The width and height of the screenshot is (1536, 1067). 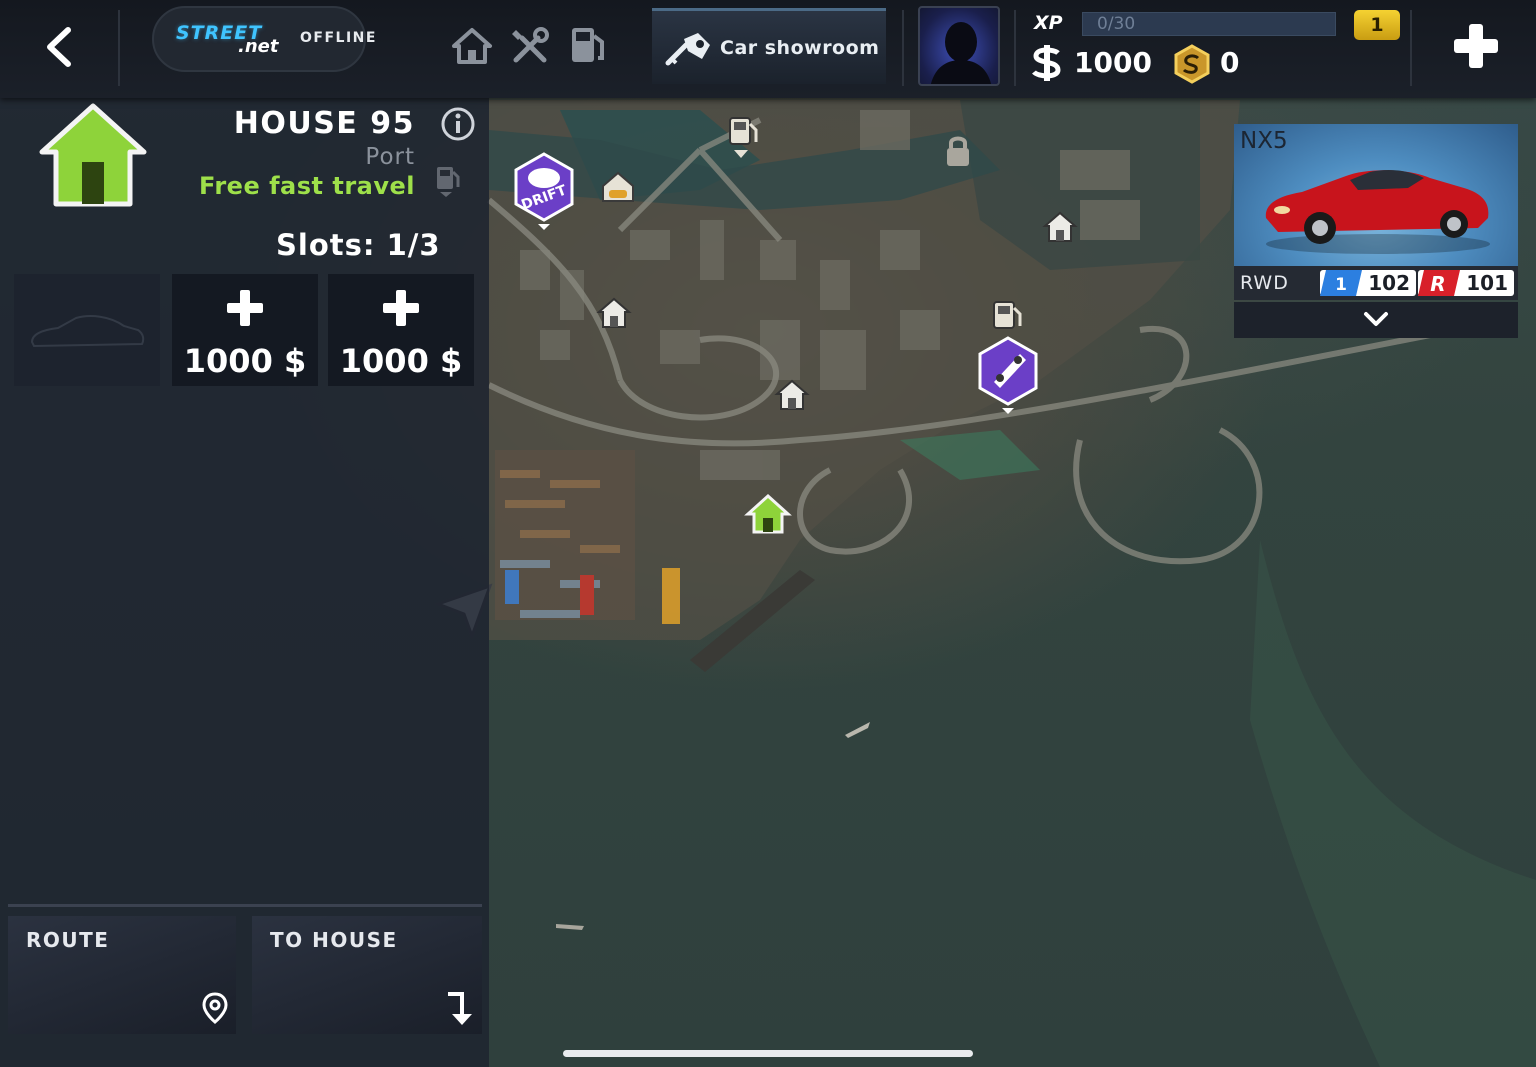 What do you see at coordinates (458, 124) in the screenshot?
I see `info-icon` at bounding box center [458, 124].